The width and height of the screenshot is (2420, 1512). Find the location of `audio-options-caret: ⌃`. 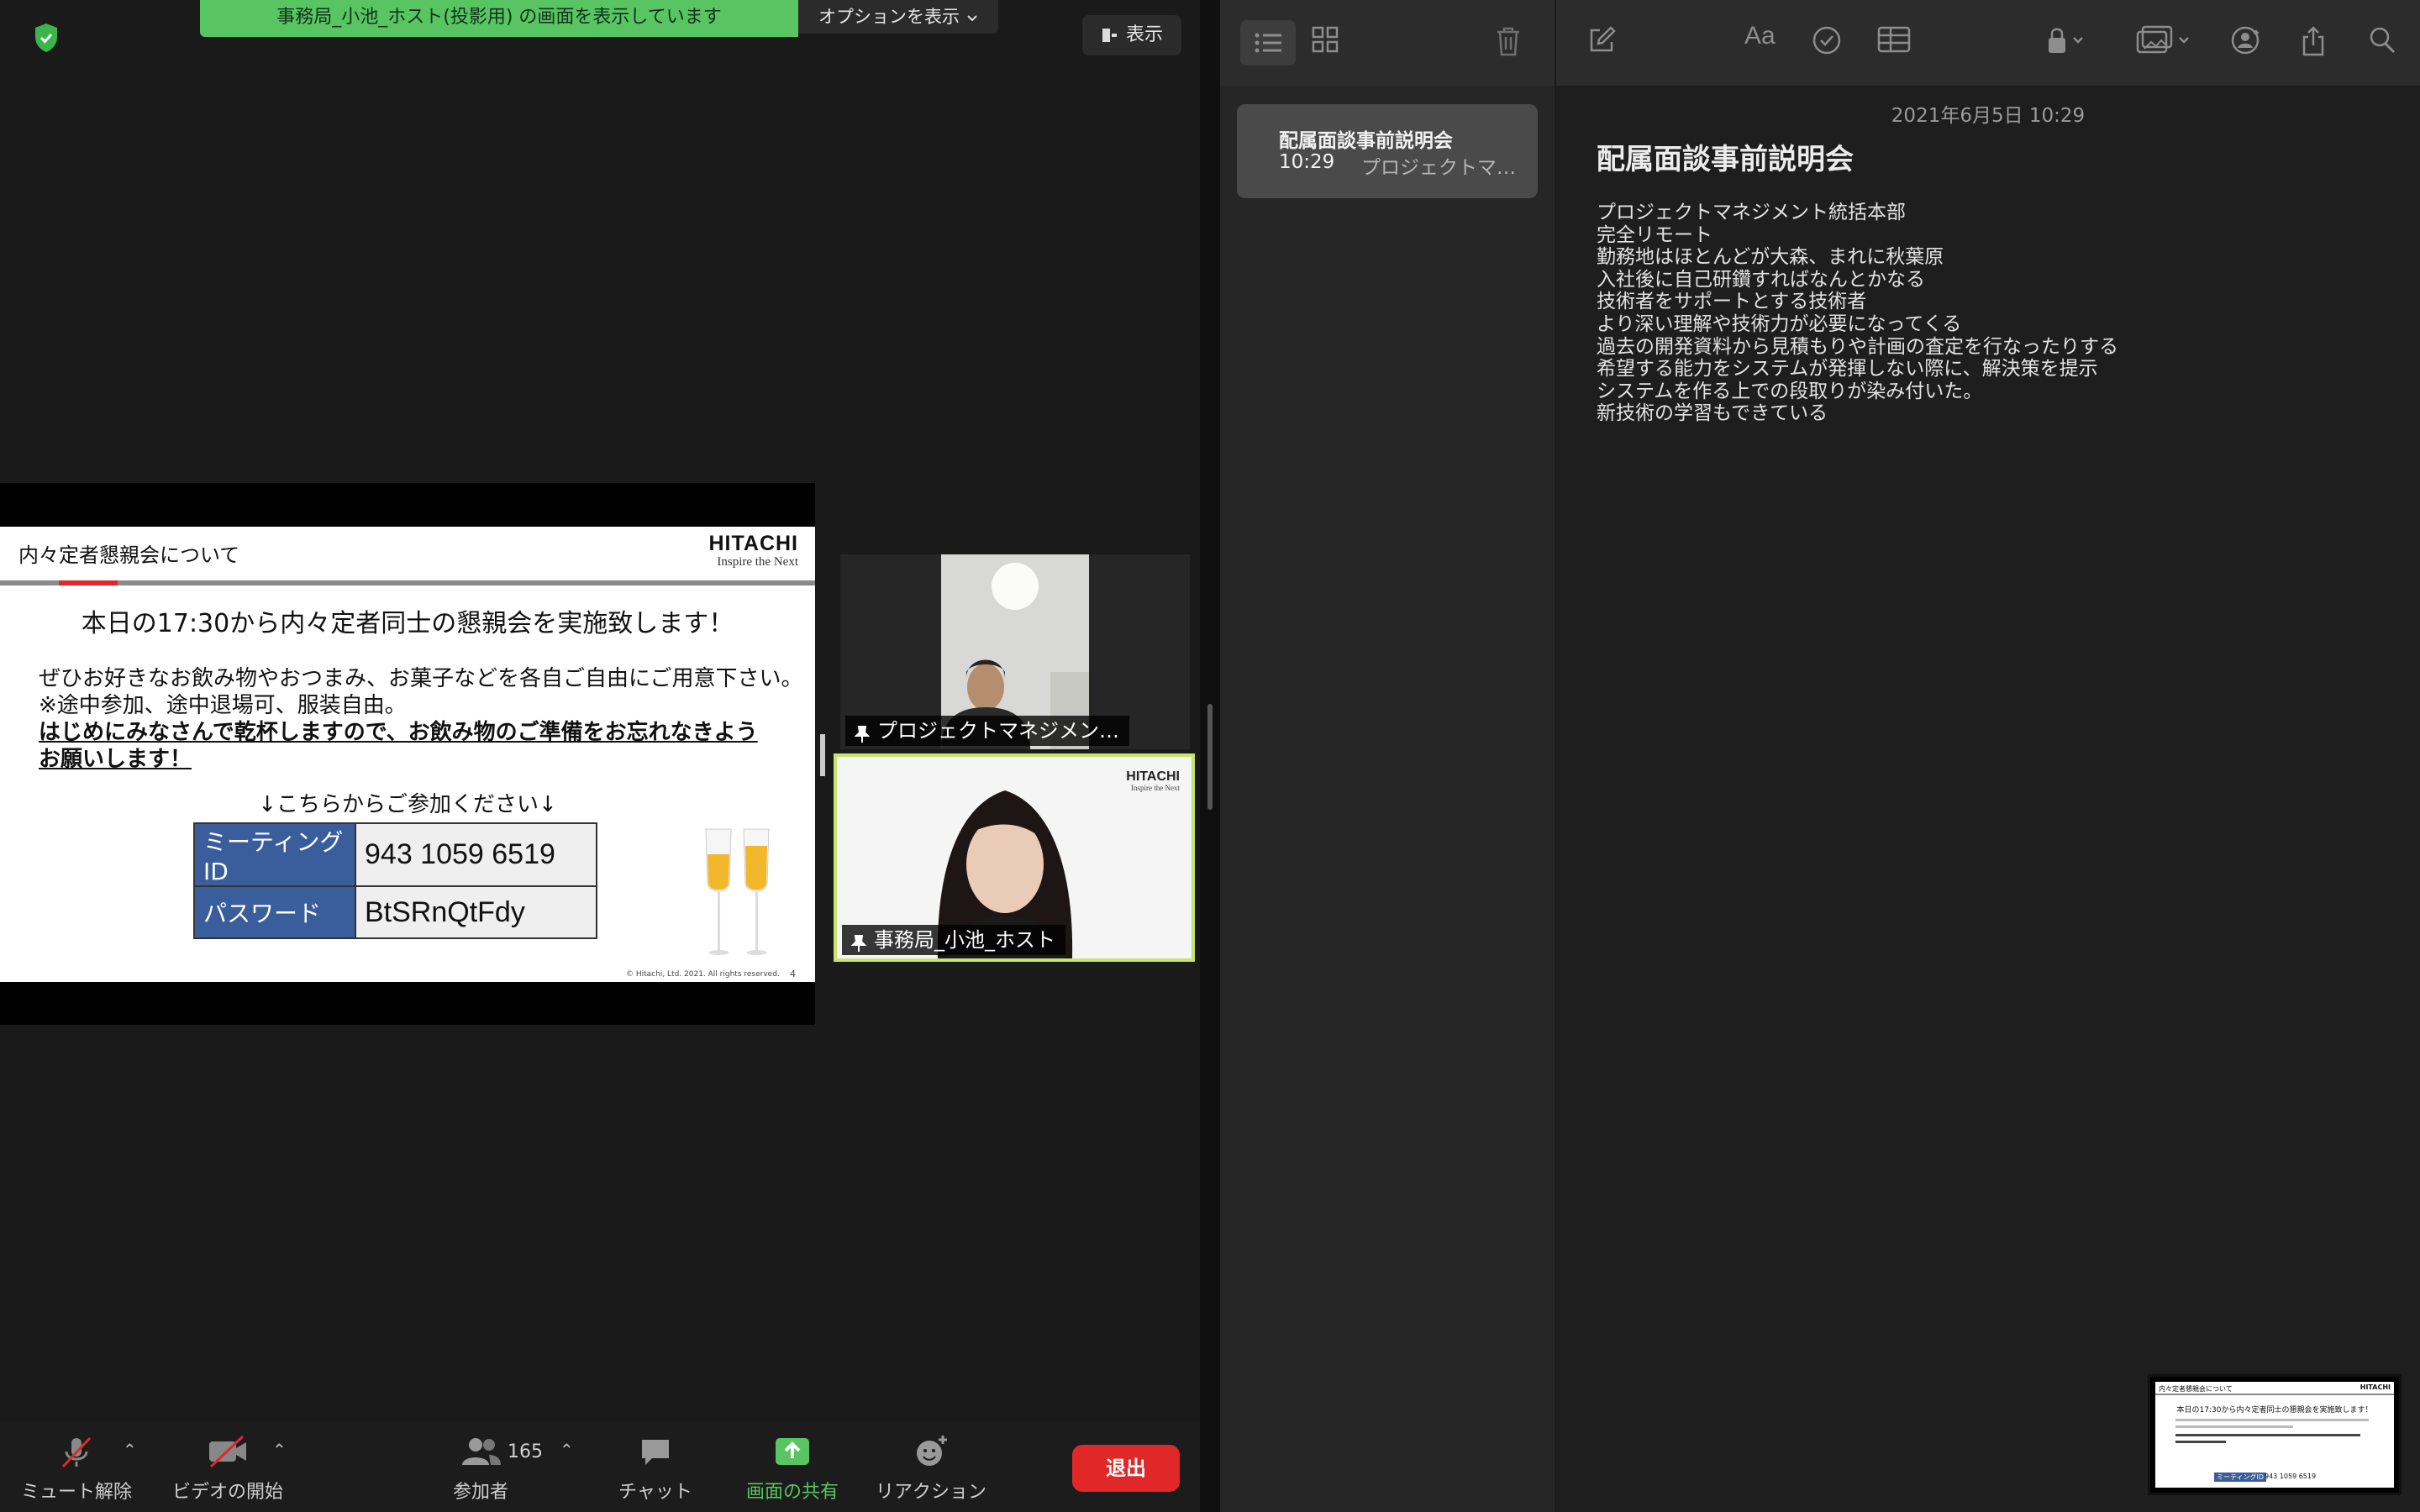

audio-options-caret: ⌃ is located at coordinates (130, 1450).